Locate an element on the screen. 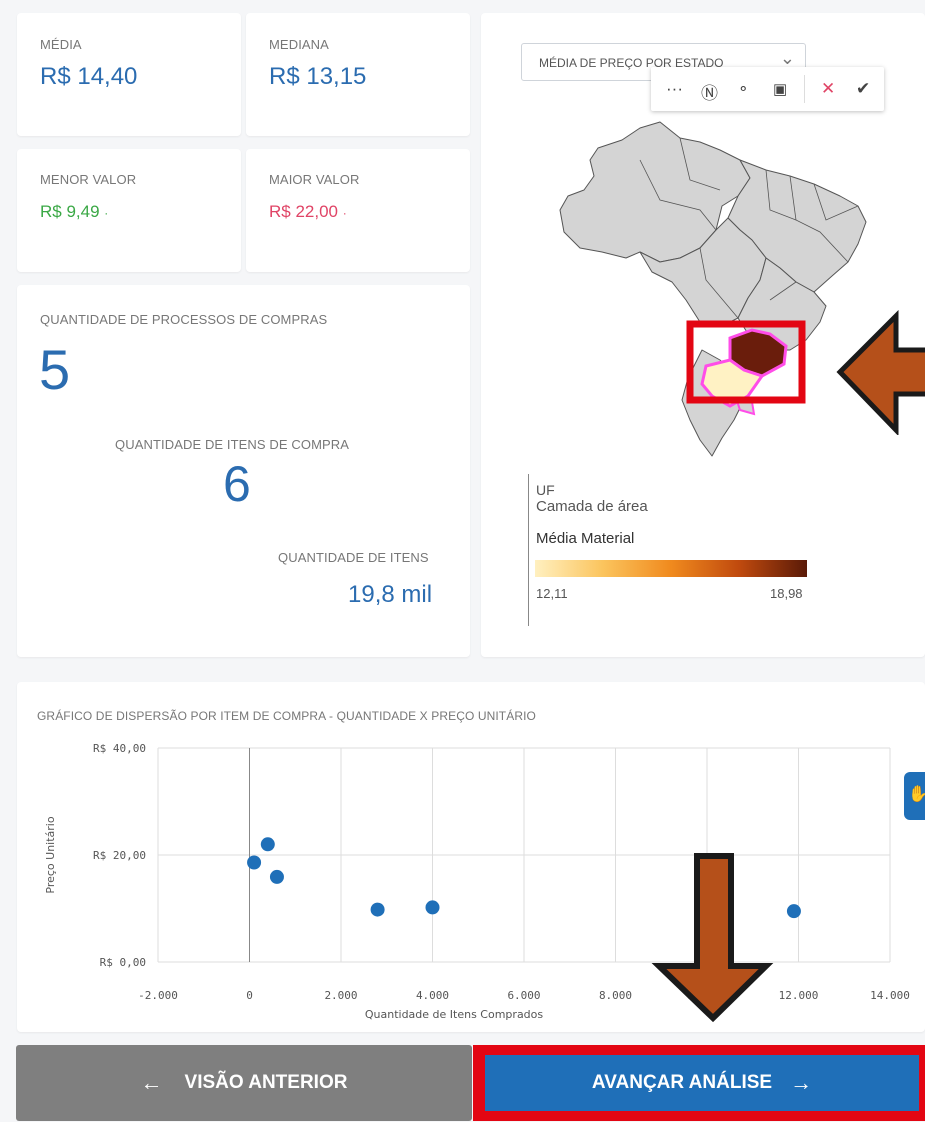 The height and width of the screenshot is (1122, 925). previous-view-button: ← VISÃO ANTERIOR is located at coordinates (244, 1083).